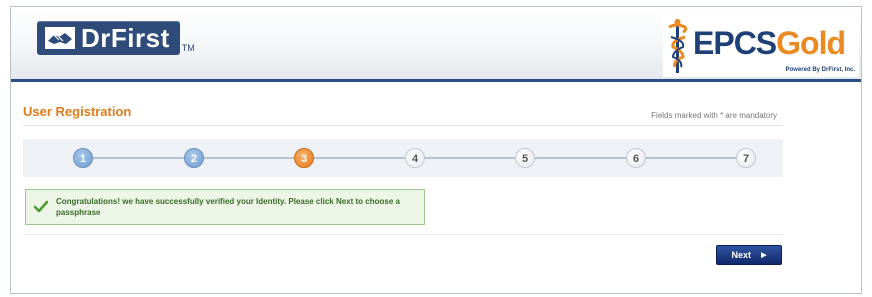 The image size is (872, 297). I want to click on step-5: 5, so click(525, 158).